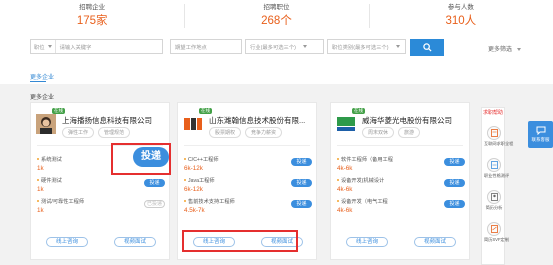 The width and height of the screenshot is (553, 265). What do you see at coordinates (114, 120) in the screenshot?
I see `company-name: 上海播扬信息科技有限公司` at bounding box center [114, 120].